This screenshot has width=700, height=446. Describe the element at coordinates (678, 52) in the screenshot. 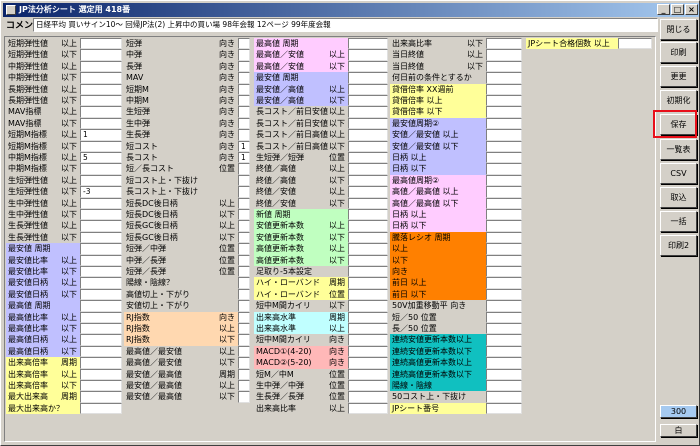

I see `print-button: 印刷` at that location.